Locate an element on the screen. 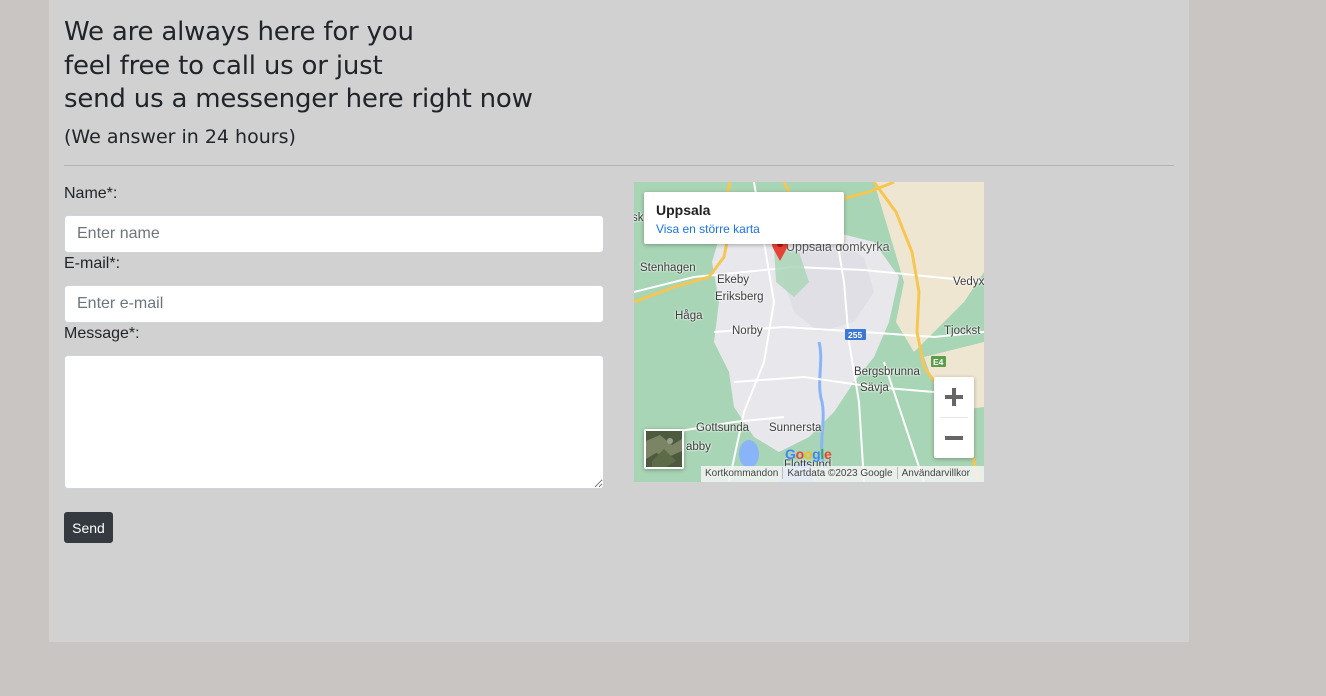 The image size is (1326, 696). place-haga: Håga is located at coordinates (689, 316).